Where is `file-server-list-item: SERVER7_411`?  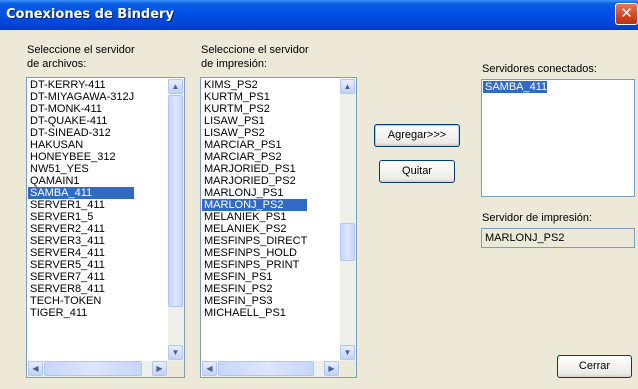
file-server-list-item: SERVER7_411 is located at coordinates (81, 277).